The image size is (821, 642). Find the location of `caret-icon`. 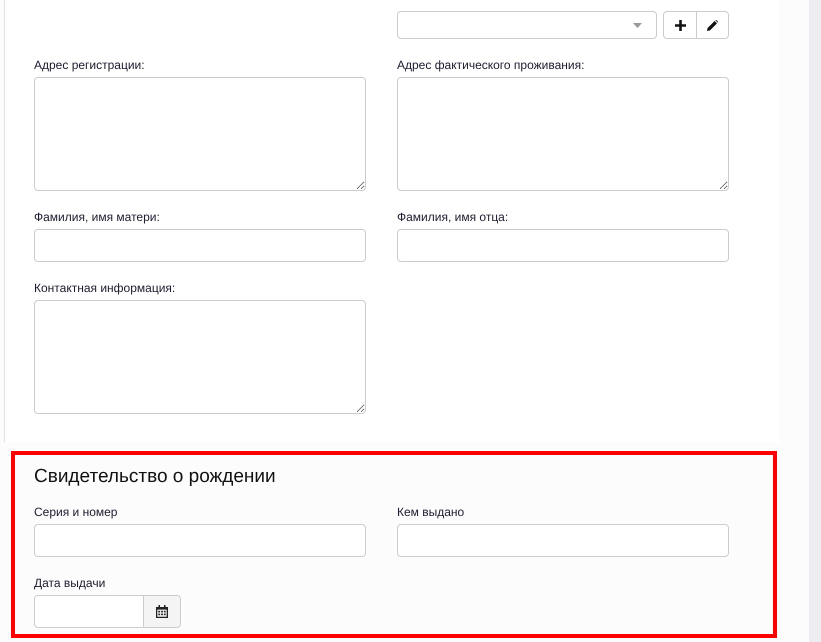

caret-icon is located at coordinates (637, 25).